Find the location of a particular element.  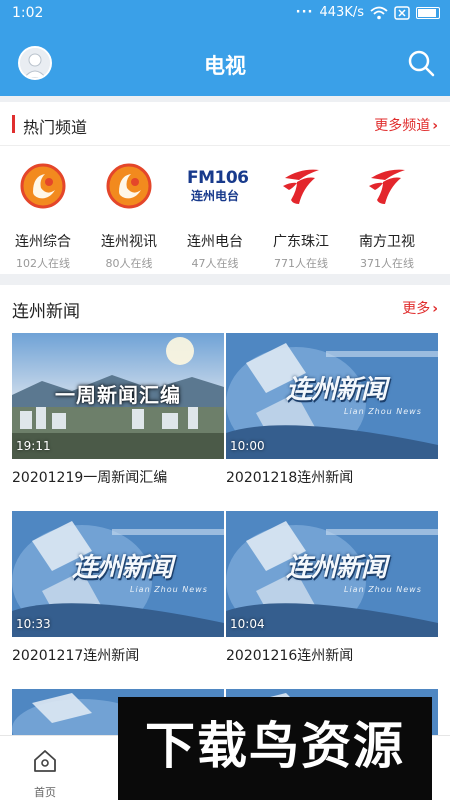

news-header: 连州新闻 更多 › is located at coordinates (225, 307).